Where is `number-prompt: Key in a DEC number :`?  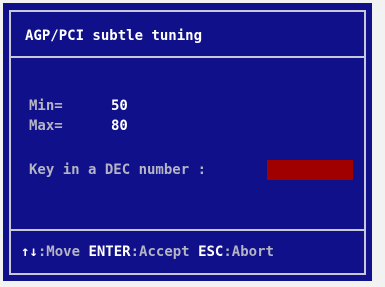
number-prompt: Key in a DEC number : is located at coordinates (118, 170).